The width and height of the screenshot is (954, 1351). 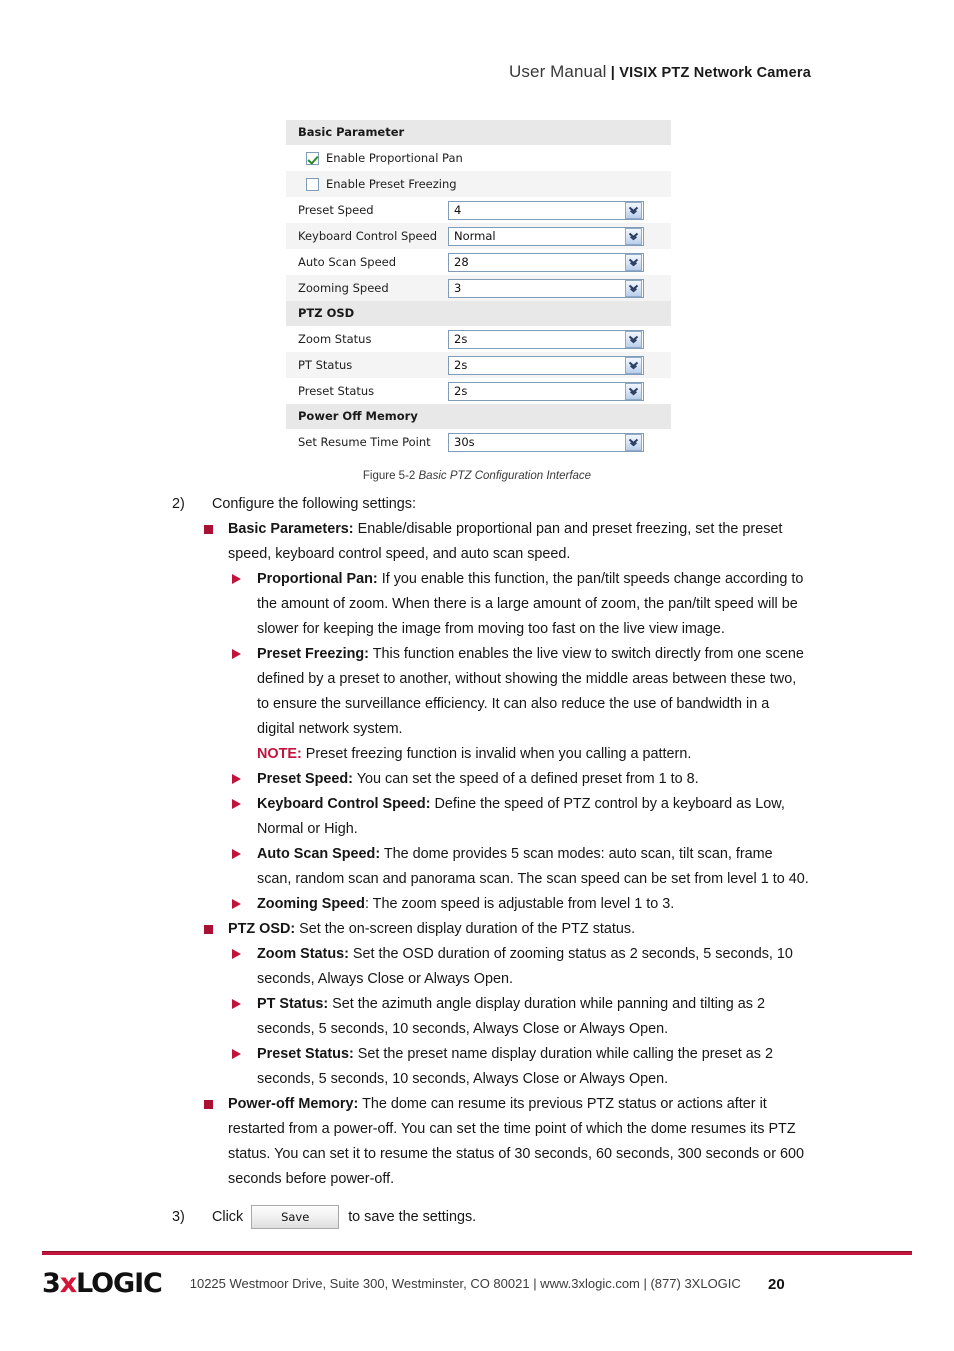 What do you see at coordinates (312, 184) in the screenshot?
I see `checkbox-enable-preset-freezing` at bounding box center [312, 184].